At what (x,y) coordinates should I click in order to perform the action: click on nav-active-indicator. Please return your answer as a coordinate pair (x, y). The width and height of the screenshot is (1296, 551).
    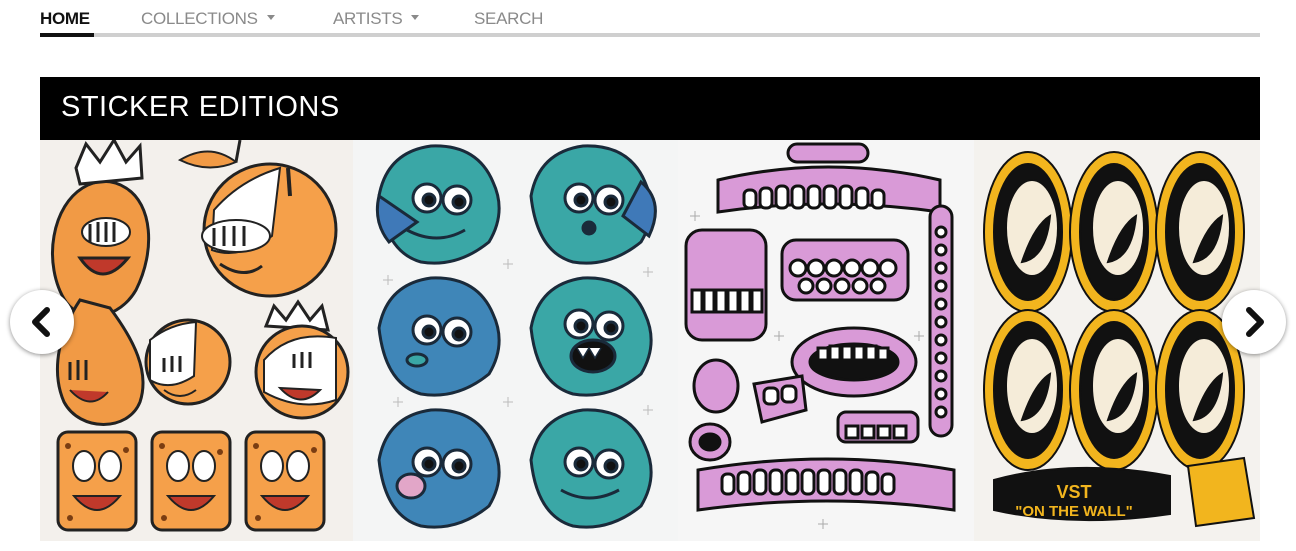
    Looking at the image, I should click on (67, 35).